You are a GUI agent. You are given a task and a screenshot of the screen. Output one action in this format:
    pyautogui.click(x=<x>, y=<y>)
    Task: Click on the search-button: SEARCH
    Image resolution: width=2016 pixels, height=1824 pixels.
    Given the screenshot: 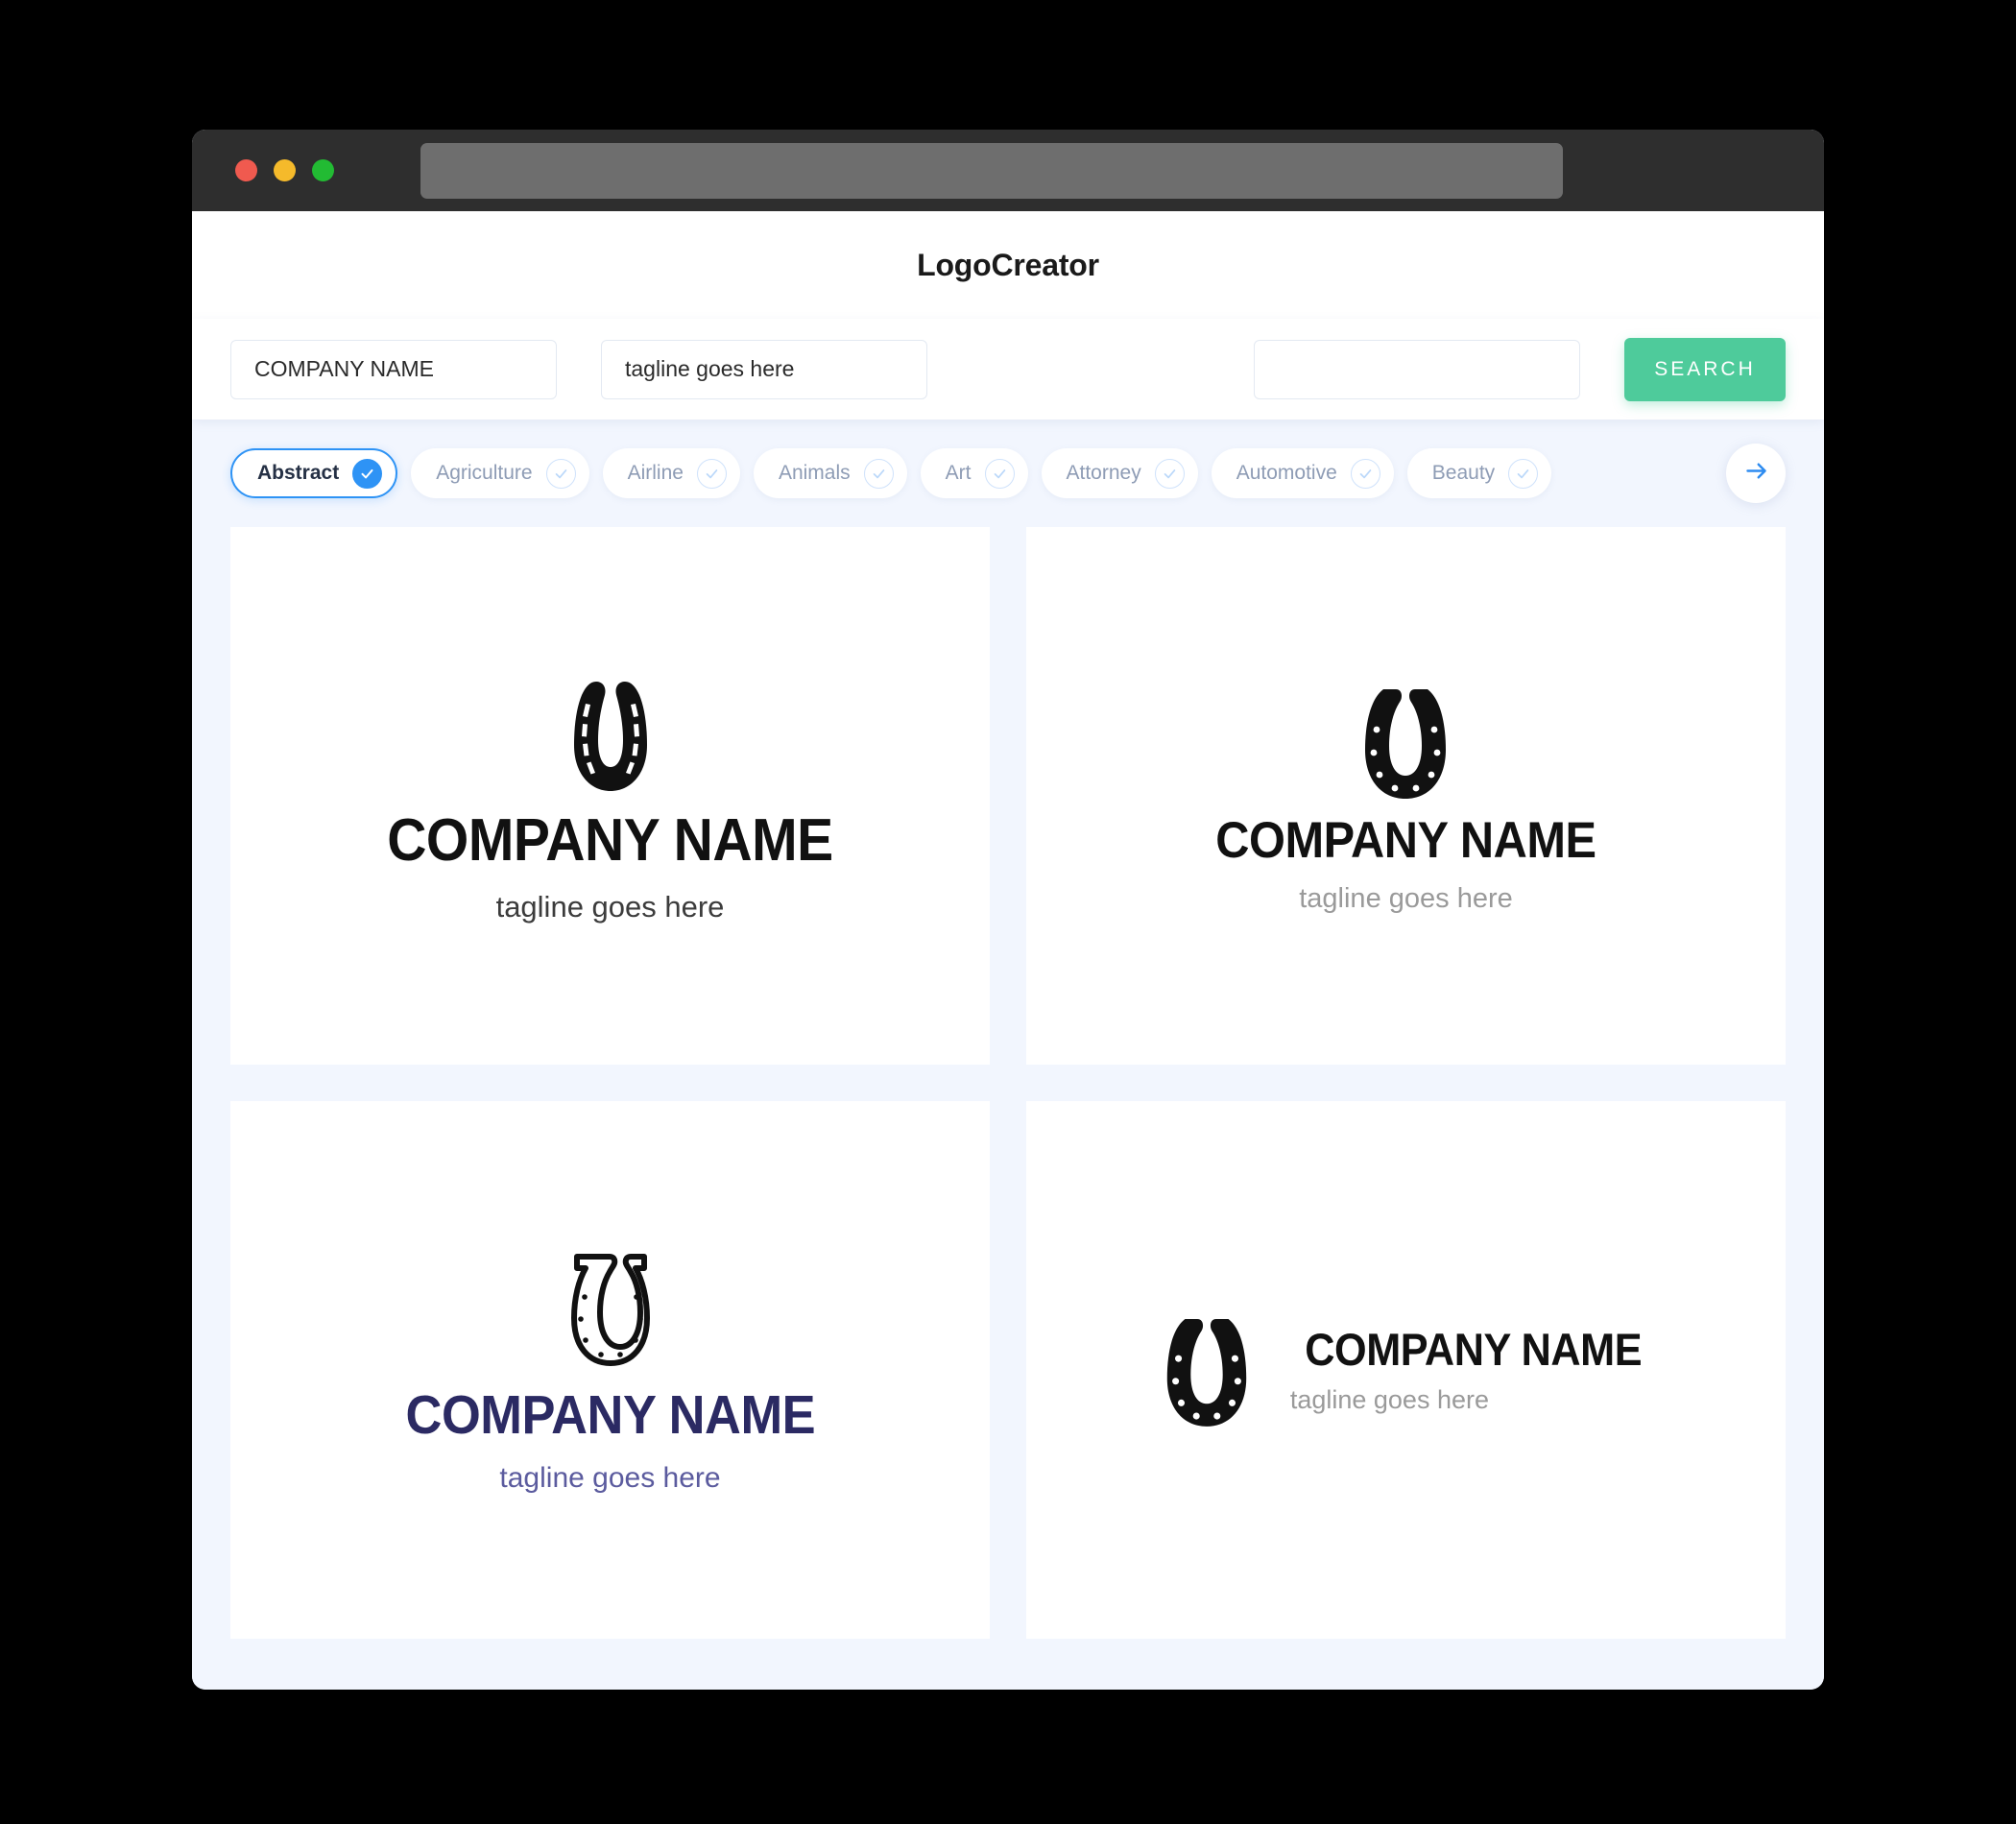 What is the action you would take?
    pyautogui.click(x=1705, y=369)
    